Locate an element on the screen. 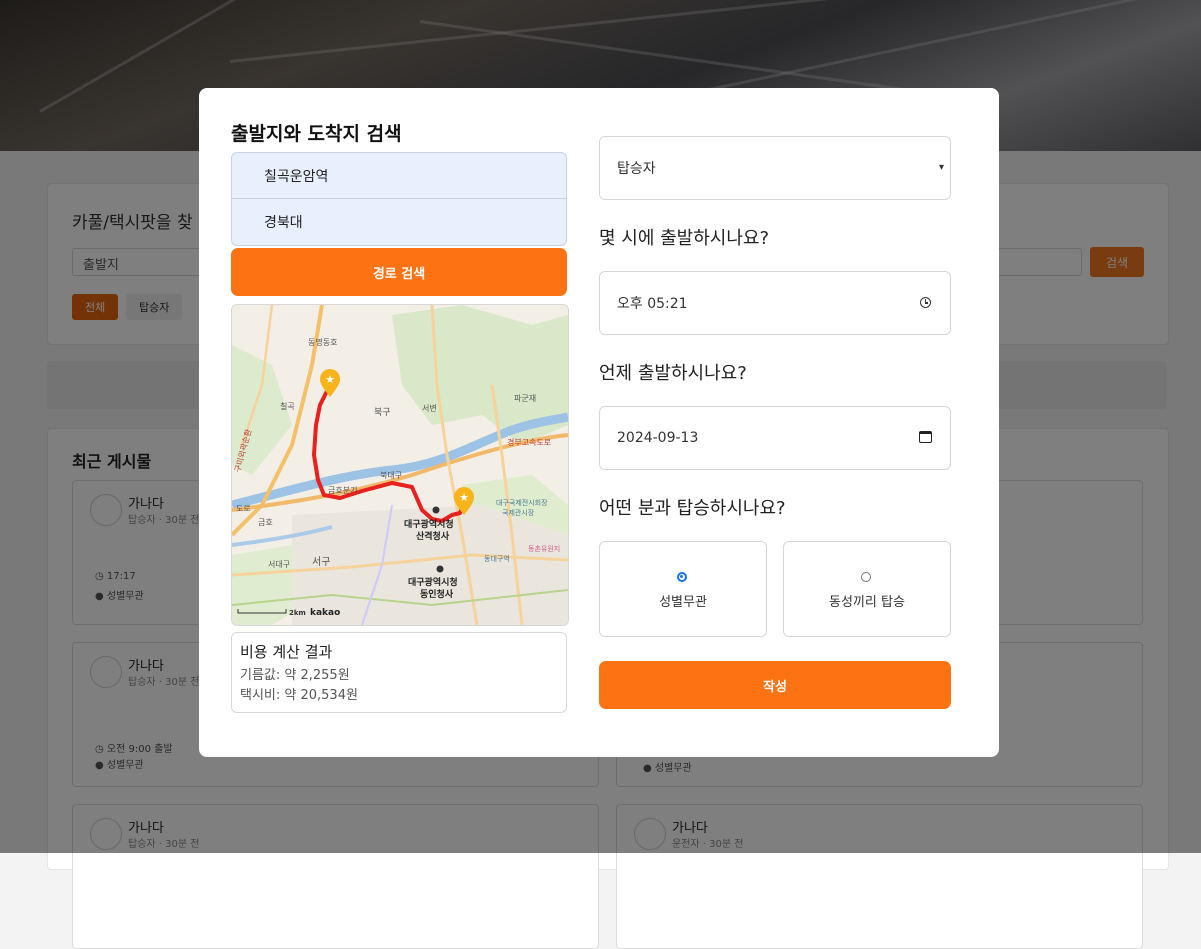 The height and width of the screenshot is (949, 1201). chevron-down-icon: ▾ is located at coordinates (941, 167).